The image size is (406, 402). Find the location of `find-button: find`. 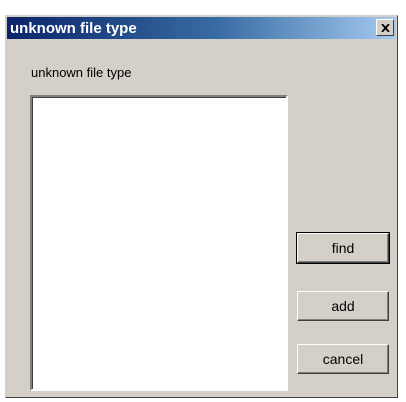

find-button: find is located at coordinates (343, 248).